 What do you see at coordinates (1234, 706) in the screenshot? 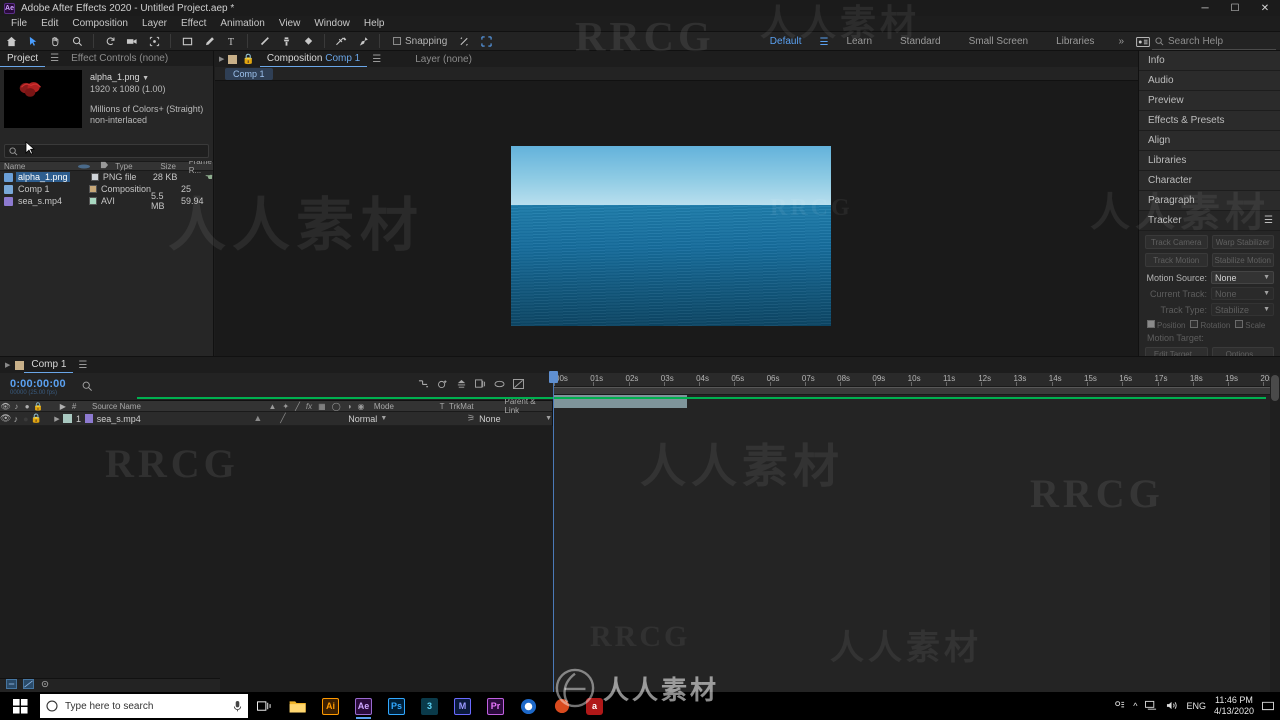
I see `tray-clock: 11:46 PM 4/13/2020` at bounding box center [1234, 706].